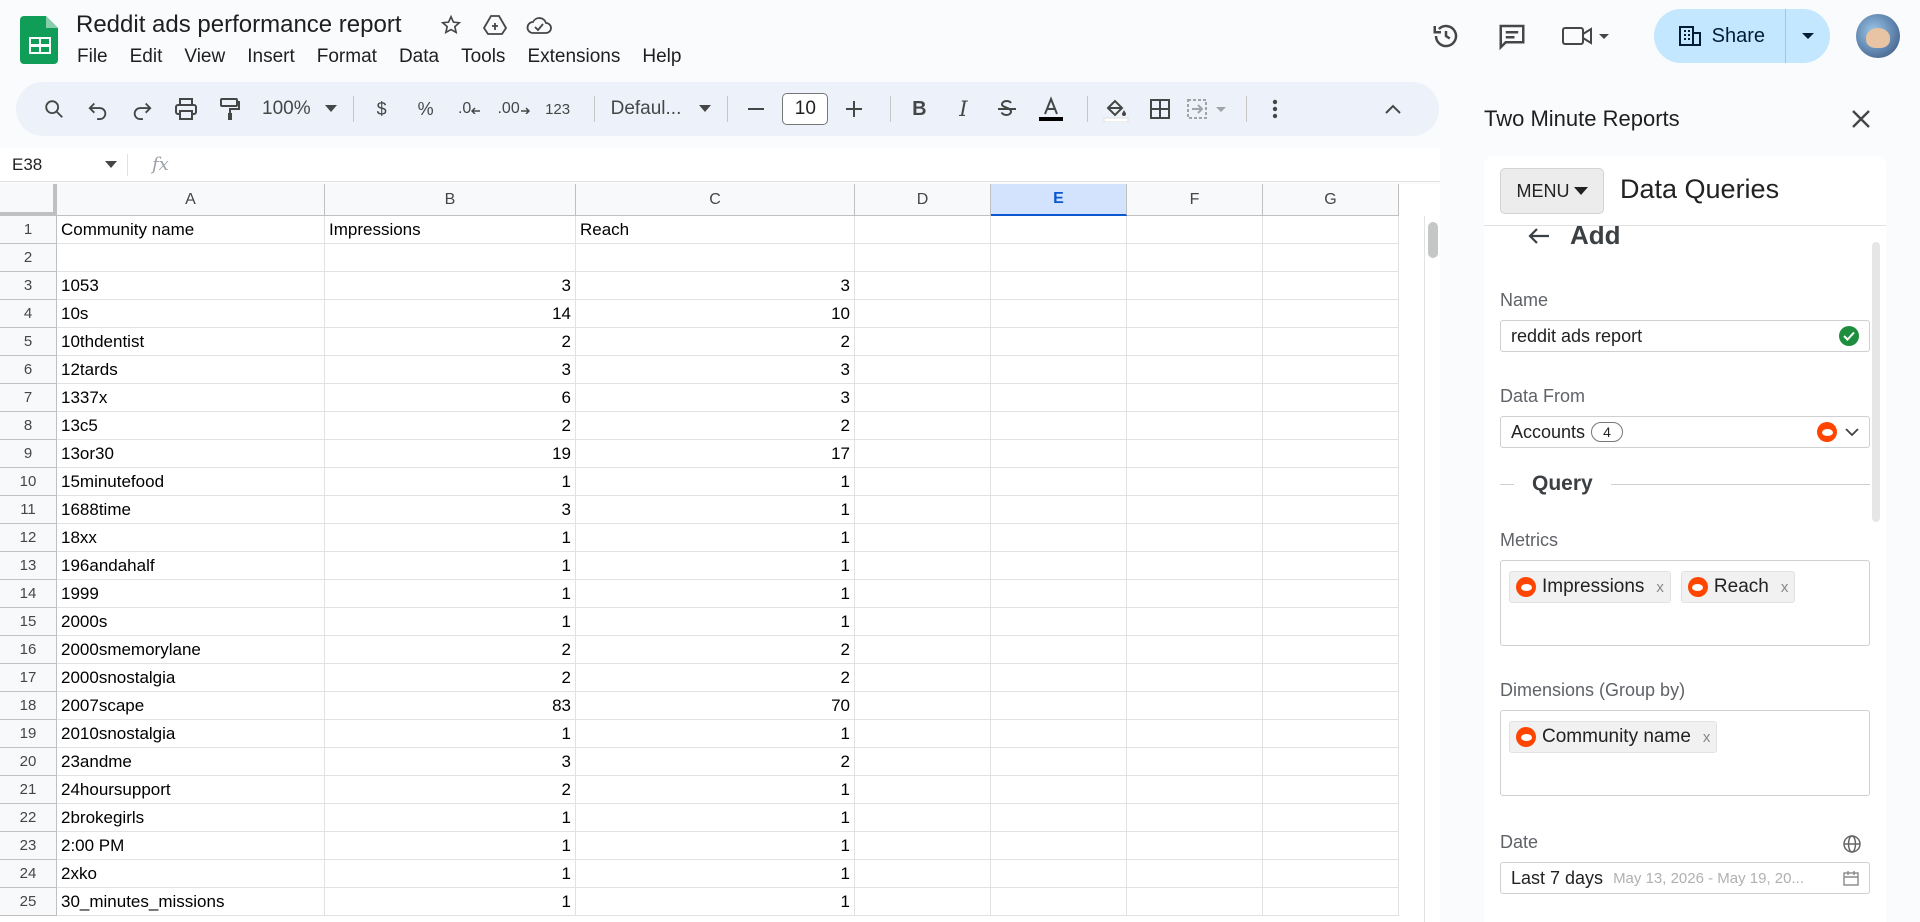 Image resolution: width=1920 pixels, height=922 pixels. Describe the element at coordinates (1707, 737) in the screenshot. I see `remove-tag-button: x` at that location.